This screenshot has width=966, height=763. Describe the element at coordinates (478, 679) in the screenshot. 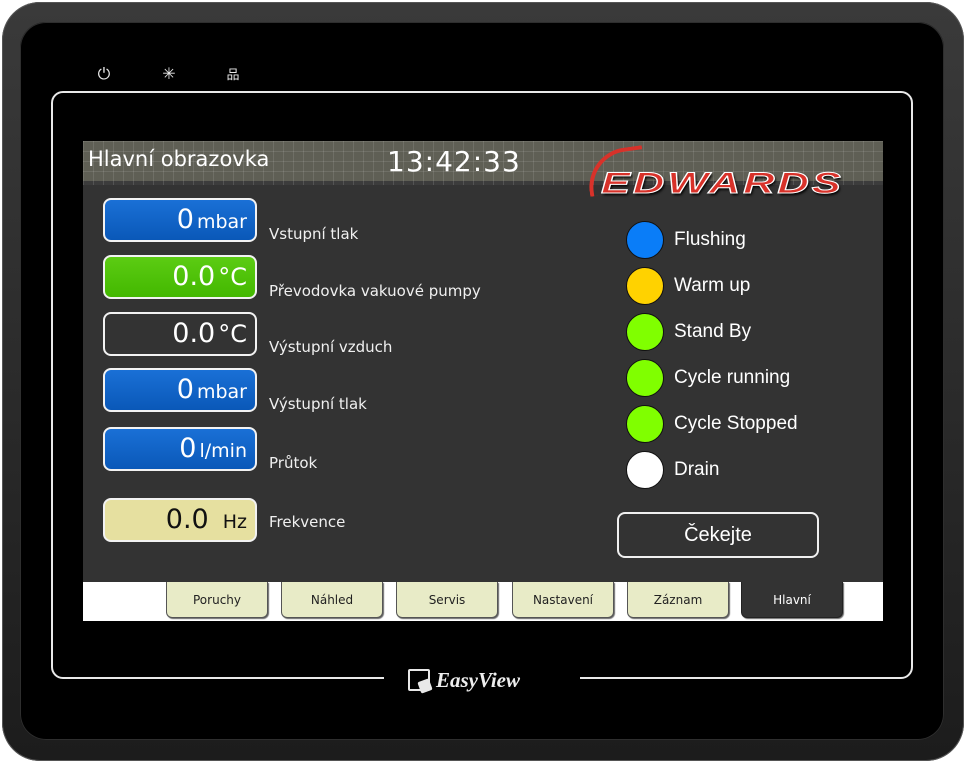

I see `brand-name: EasyView` at that location.